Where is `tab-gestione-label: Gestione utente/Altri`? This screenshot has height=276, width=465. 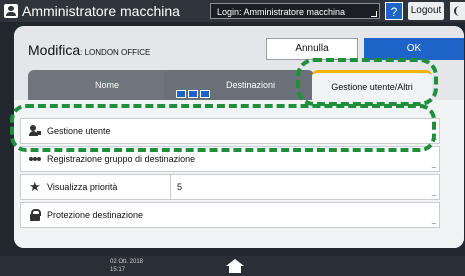 tab-gestione-label: Gestione utente/Altri is located at coordinates (372, 87).